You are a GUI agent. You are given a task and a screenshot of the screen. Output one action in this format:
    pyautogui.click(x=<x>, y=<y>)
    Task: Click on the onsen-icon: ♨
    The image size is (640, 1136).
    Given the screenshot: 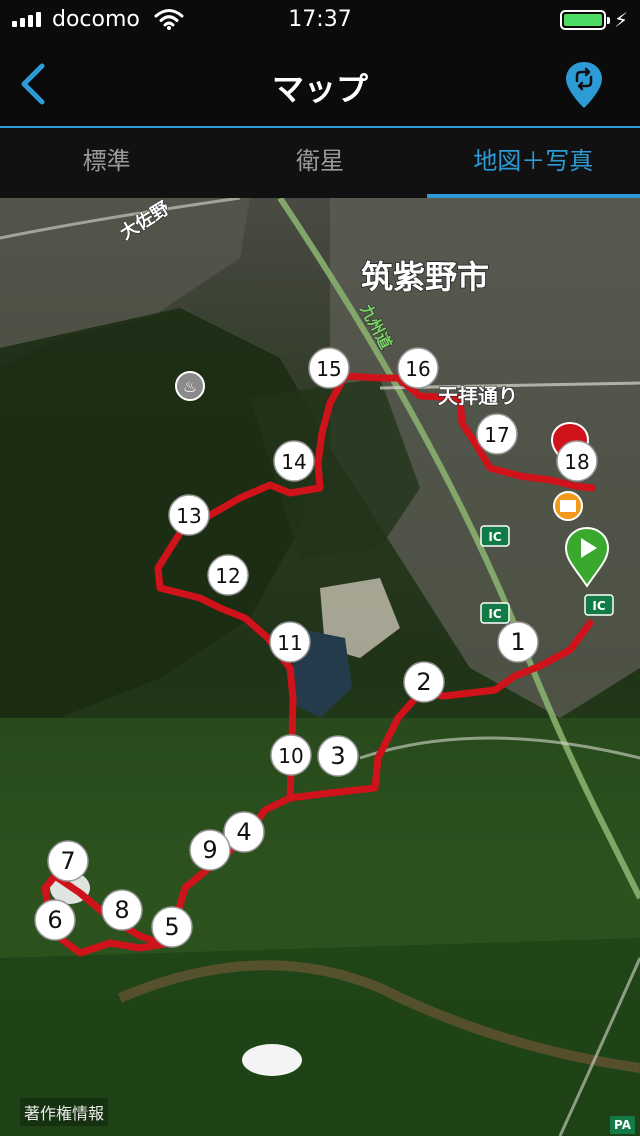 What is the action you would take?
    pyautogui.click(x=190, y=386)
    